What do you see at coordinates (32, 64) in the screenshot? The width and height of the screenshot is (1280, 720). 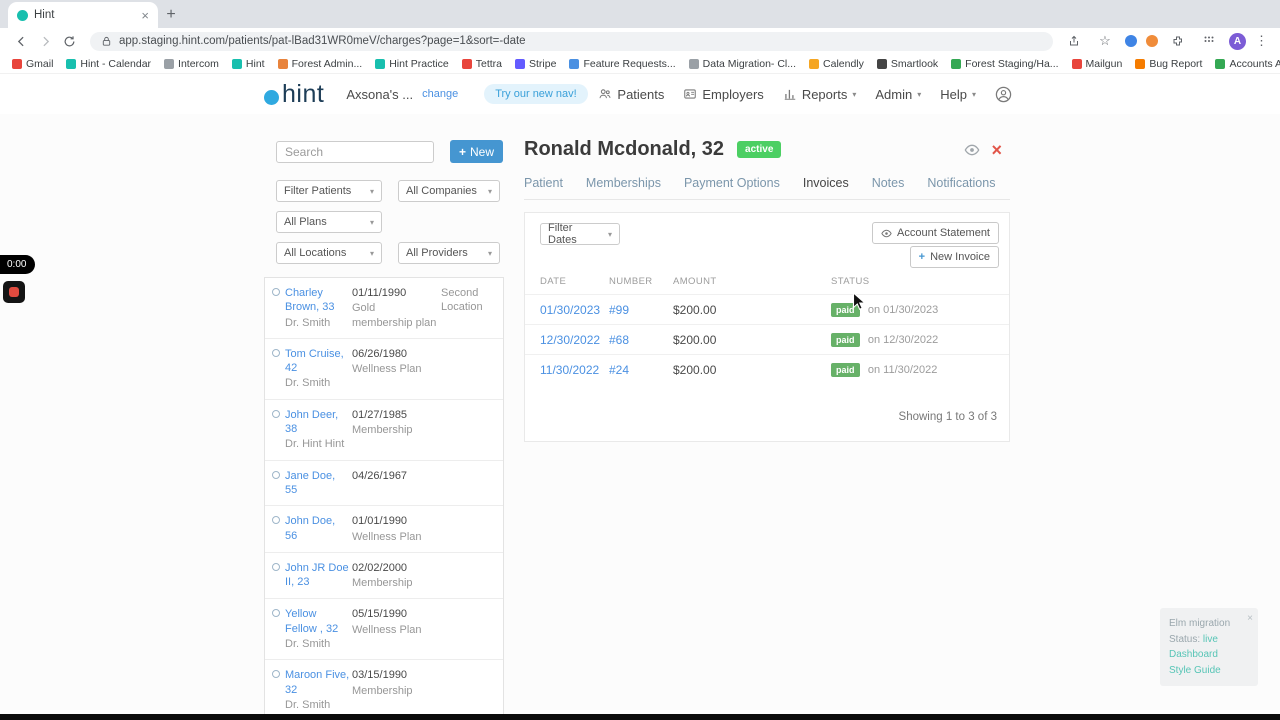 I see `bookmark-item: Gmail` at bounding box center [32, 64].